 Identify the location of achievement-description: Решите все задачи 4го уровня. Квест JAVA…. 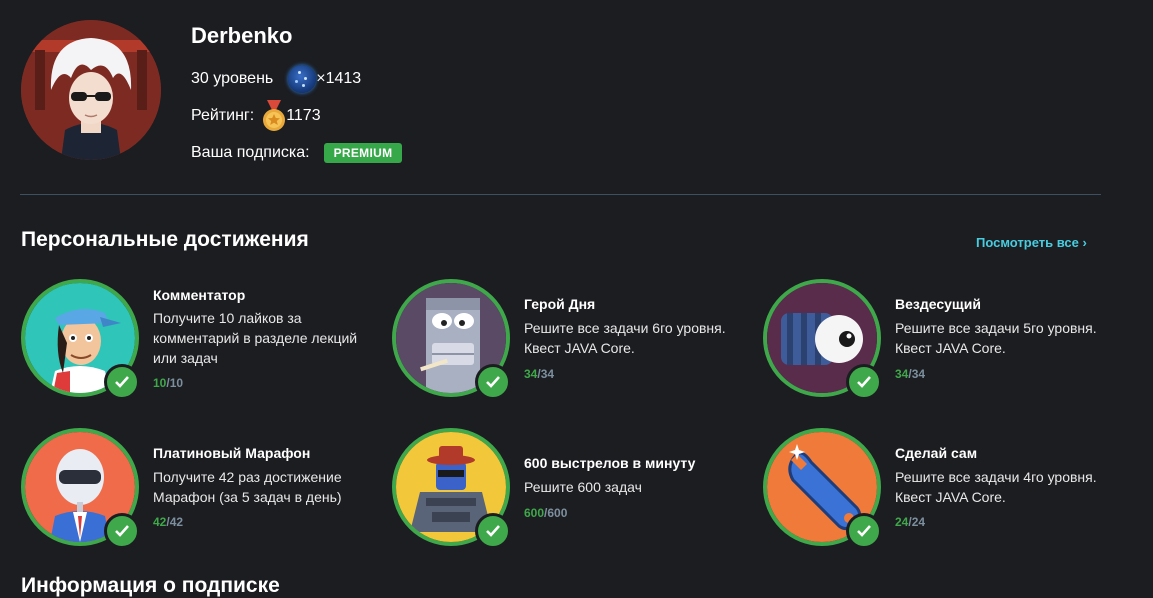
(996, 487).